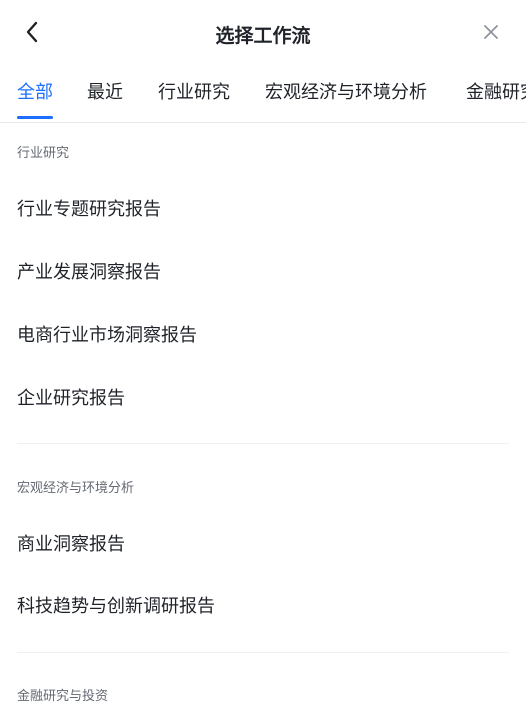 This screenshot has width=526, height=720. I want to click on page-title: 选择工作流, so click(263, 36).